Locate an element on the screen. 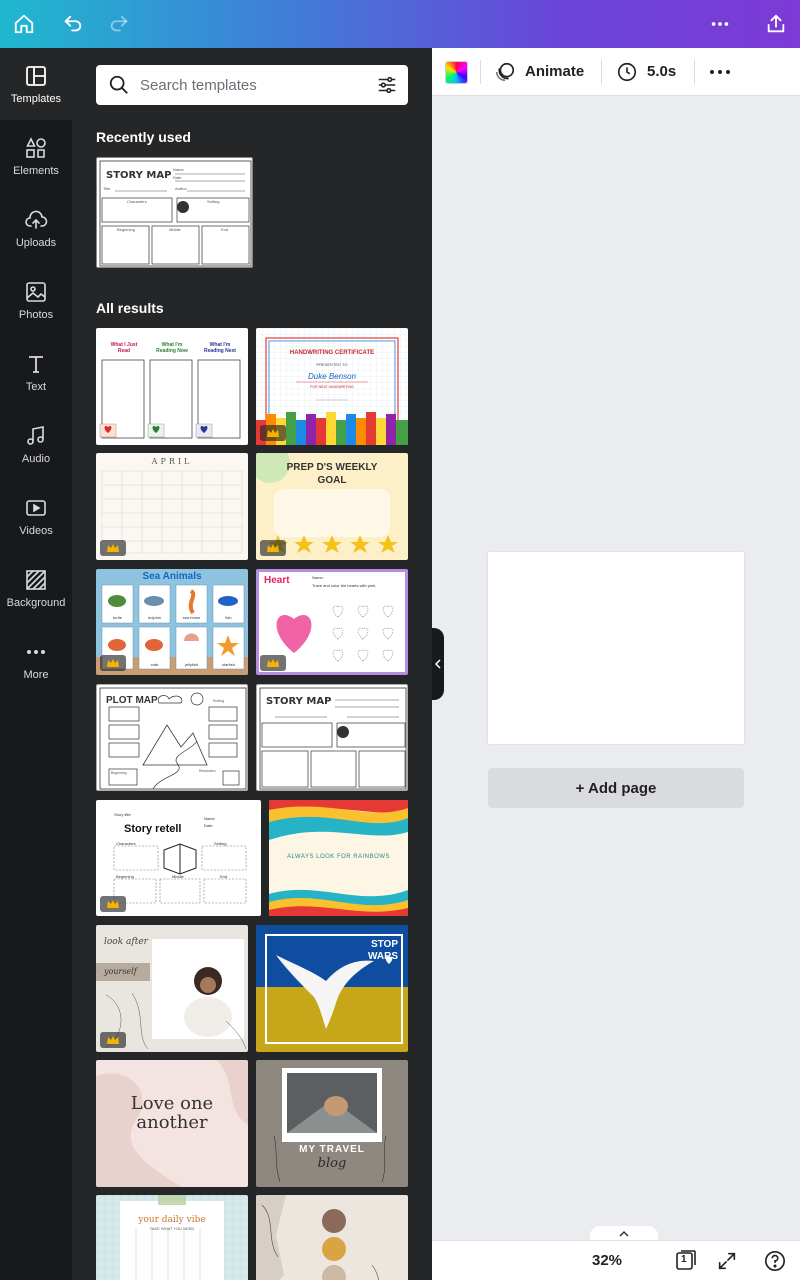 The image size is (800, 1280). template-daily-vibe: your daily vibe TAKE WHAT YOU NEED is located at coordinates (172, 1237).